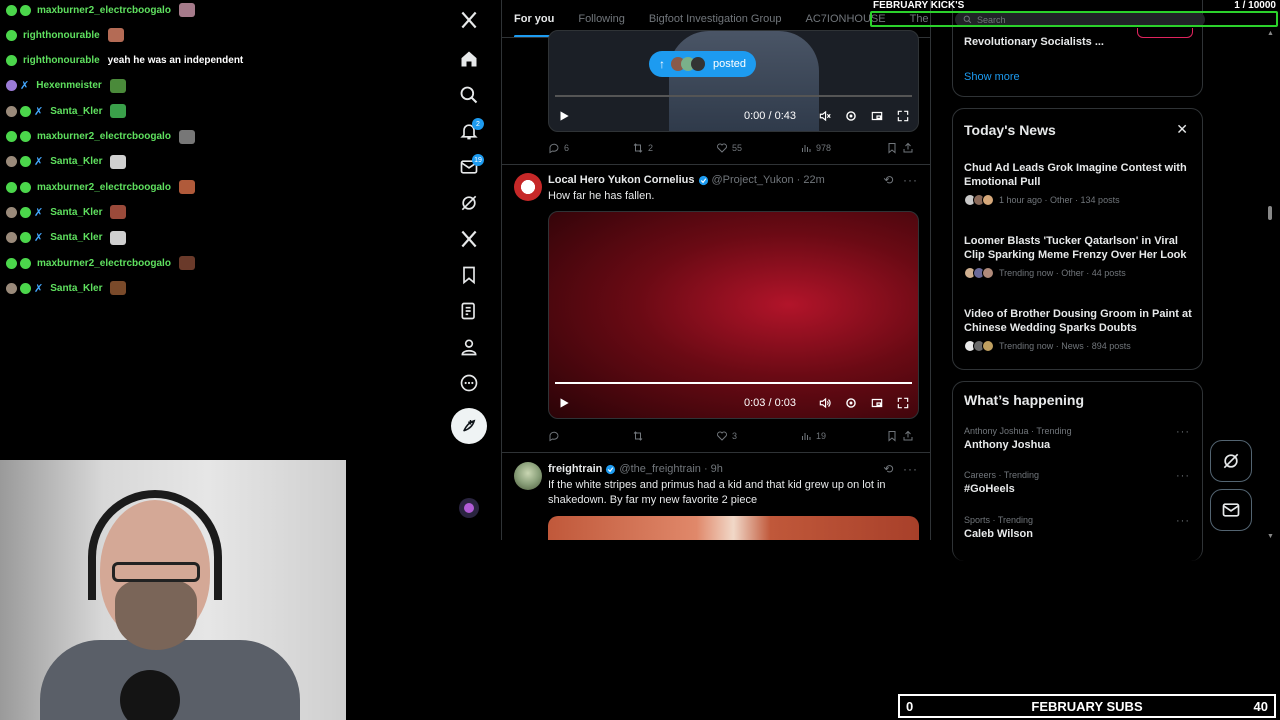  What do you see at coordinates (11, 238) in the screenshot?
I see `founder-badge-icon` at bounding box center [11, 238].